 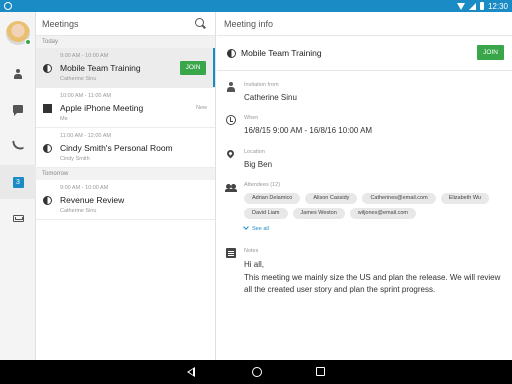 I want to click on see-all-link: See all, so click(x=256, y=228).